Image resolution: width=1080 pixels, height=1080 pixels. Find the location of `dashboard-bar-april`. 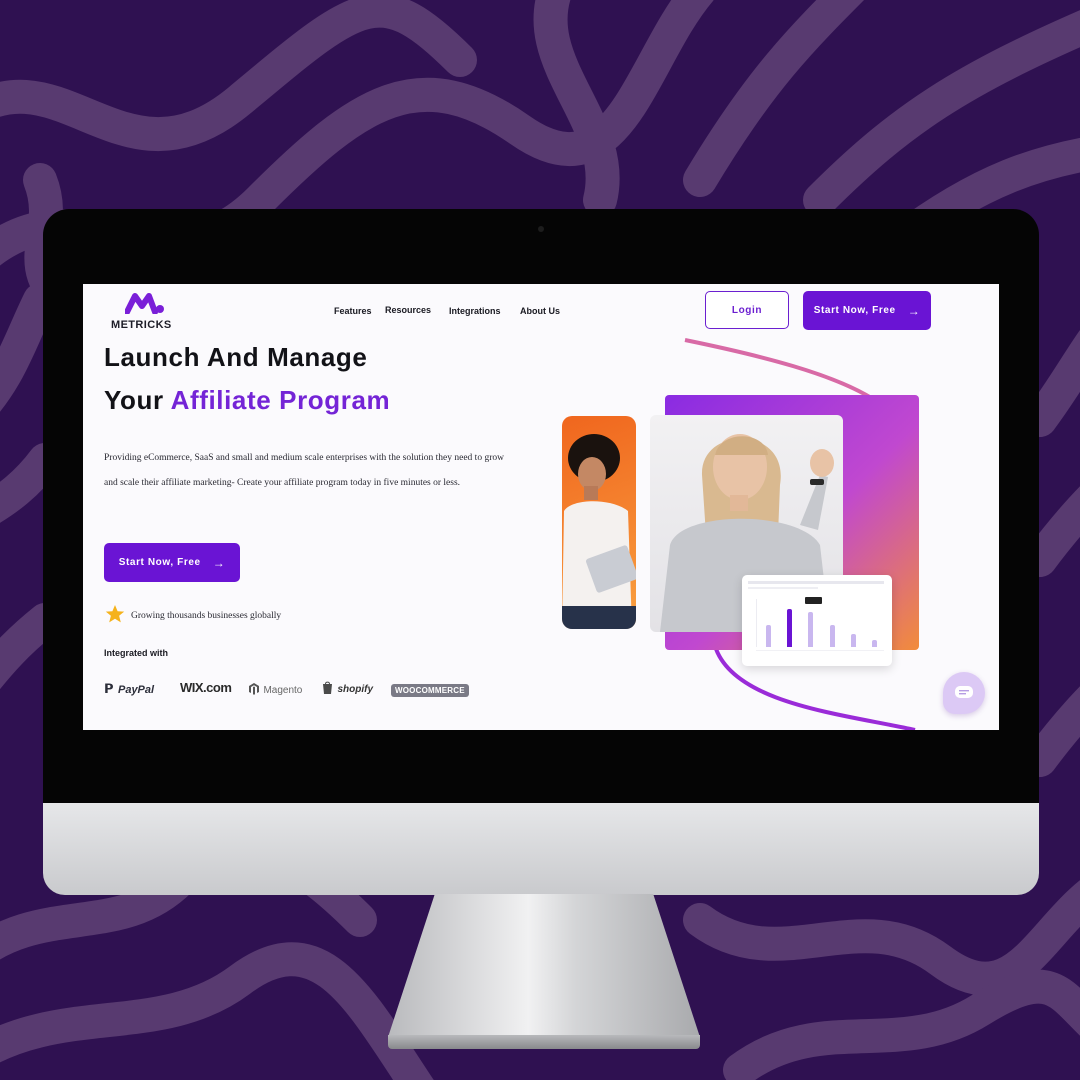

dashboard-bar-april is located at coordinates (832, 636).